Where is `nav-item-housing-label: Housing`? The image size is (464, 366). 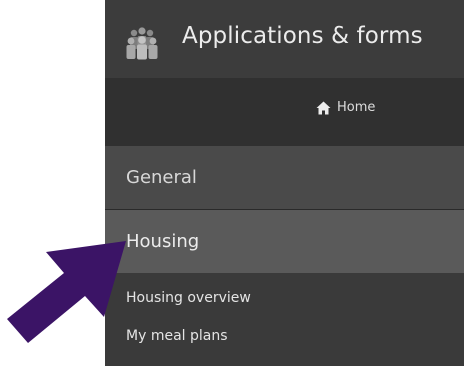
nav-item-housing-label: Housing is located at coordinates (163, 241).